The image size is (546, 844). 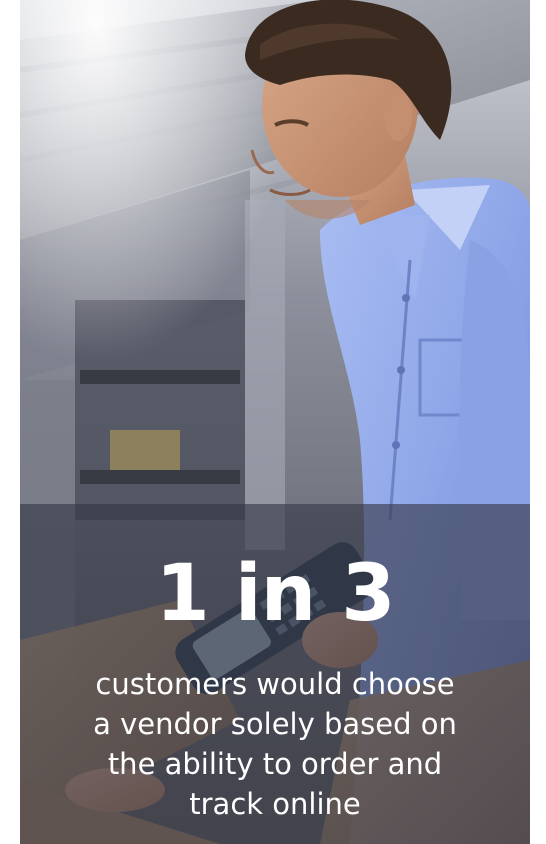 I want to click on stat-caption-line: the ability to order and, so click(x=275, y=764).